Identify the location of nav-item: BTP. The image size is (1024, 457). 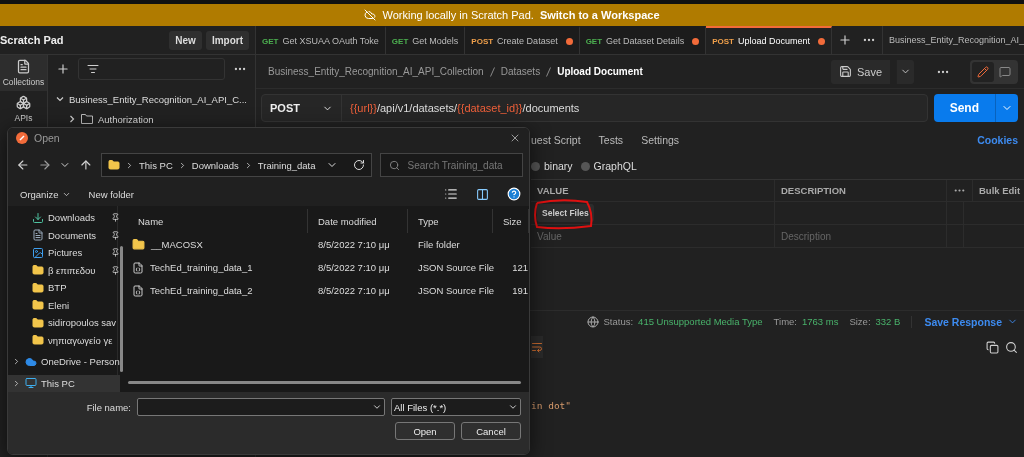
(64, 288).